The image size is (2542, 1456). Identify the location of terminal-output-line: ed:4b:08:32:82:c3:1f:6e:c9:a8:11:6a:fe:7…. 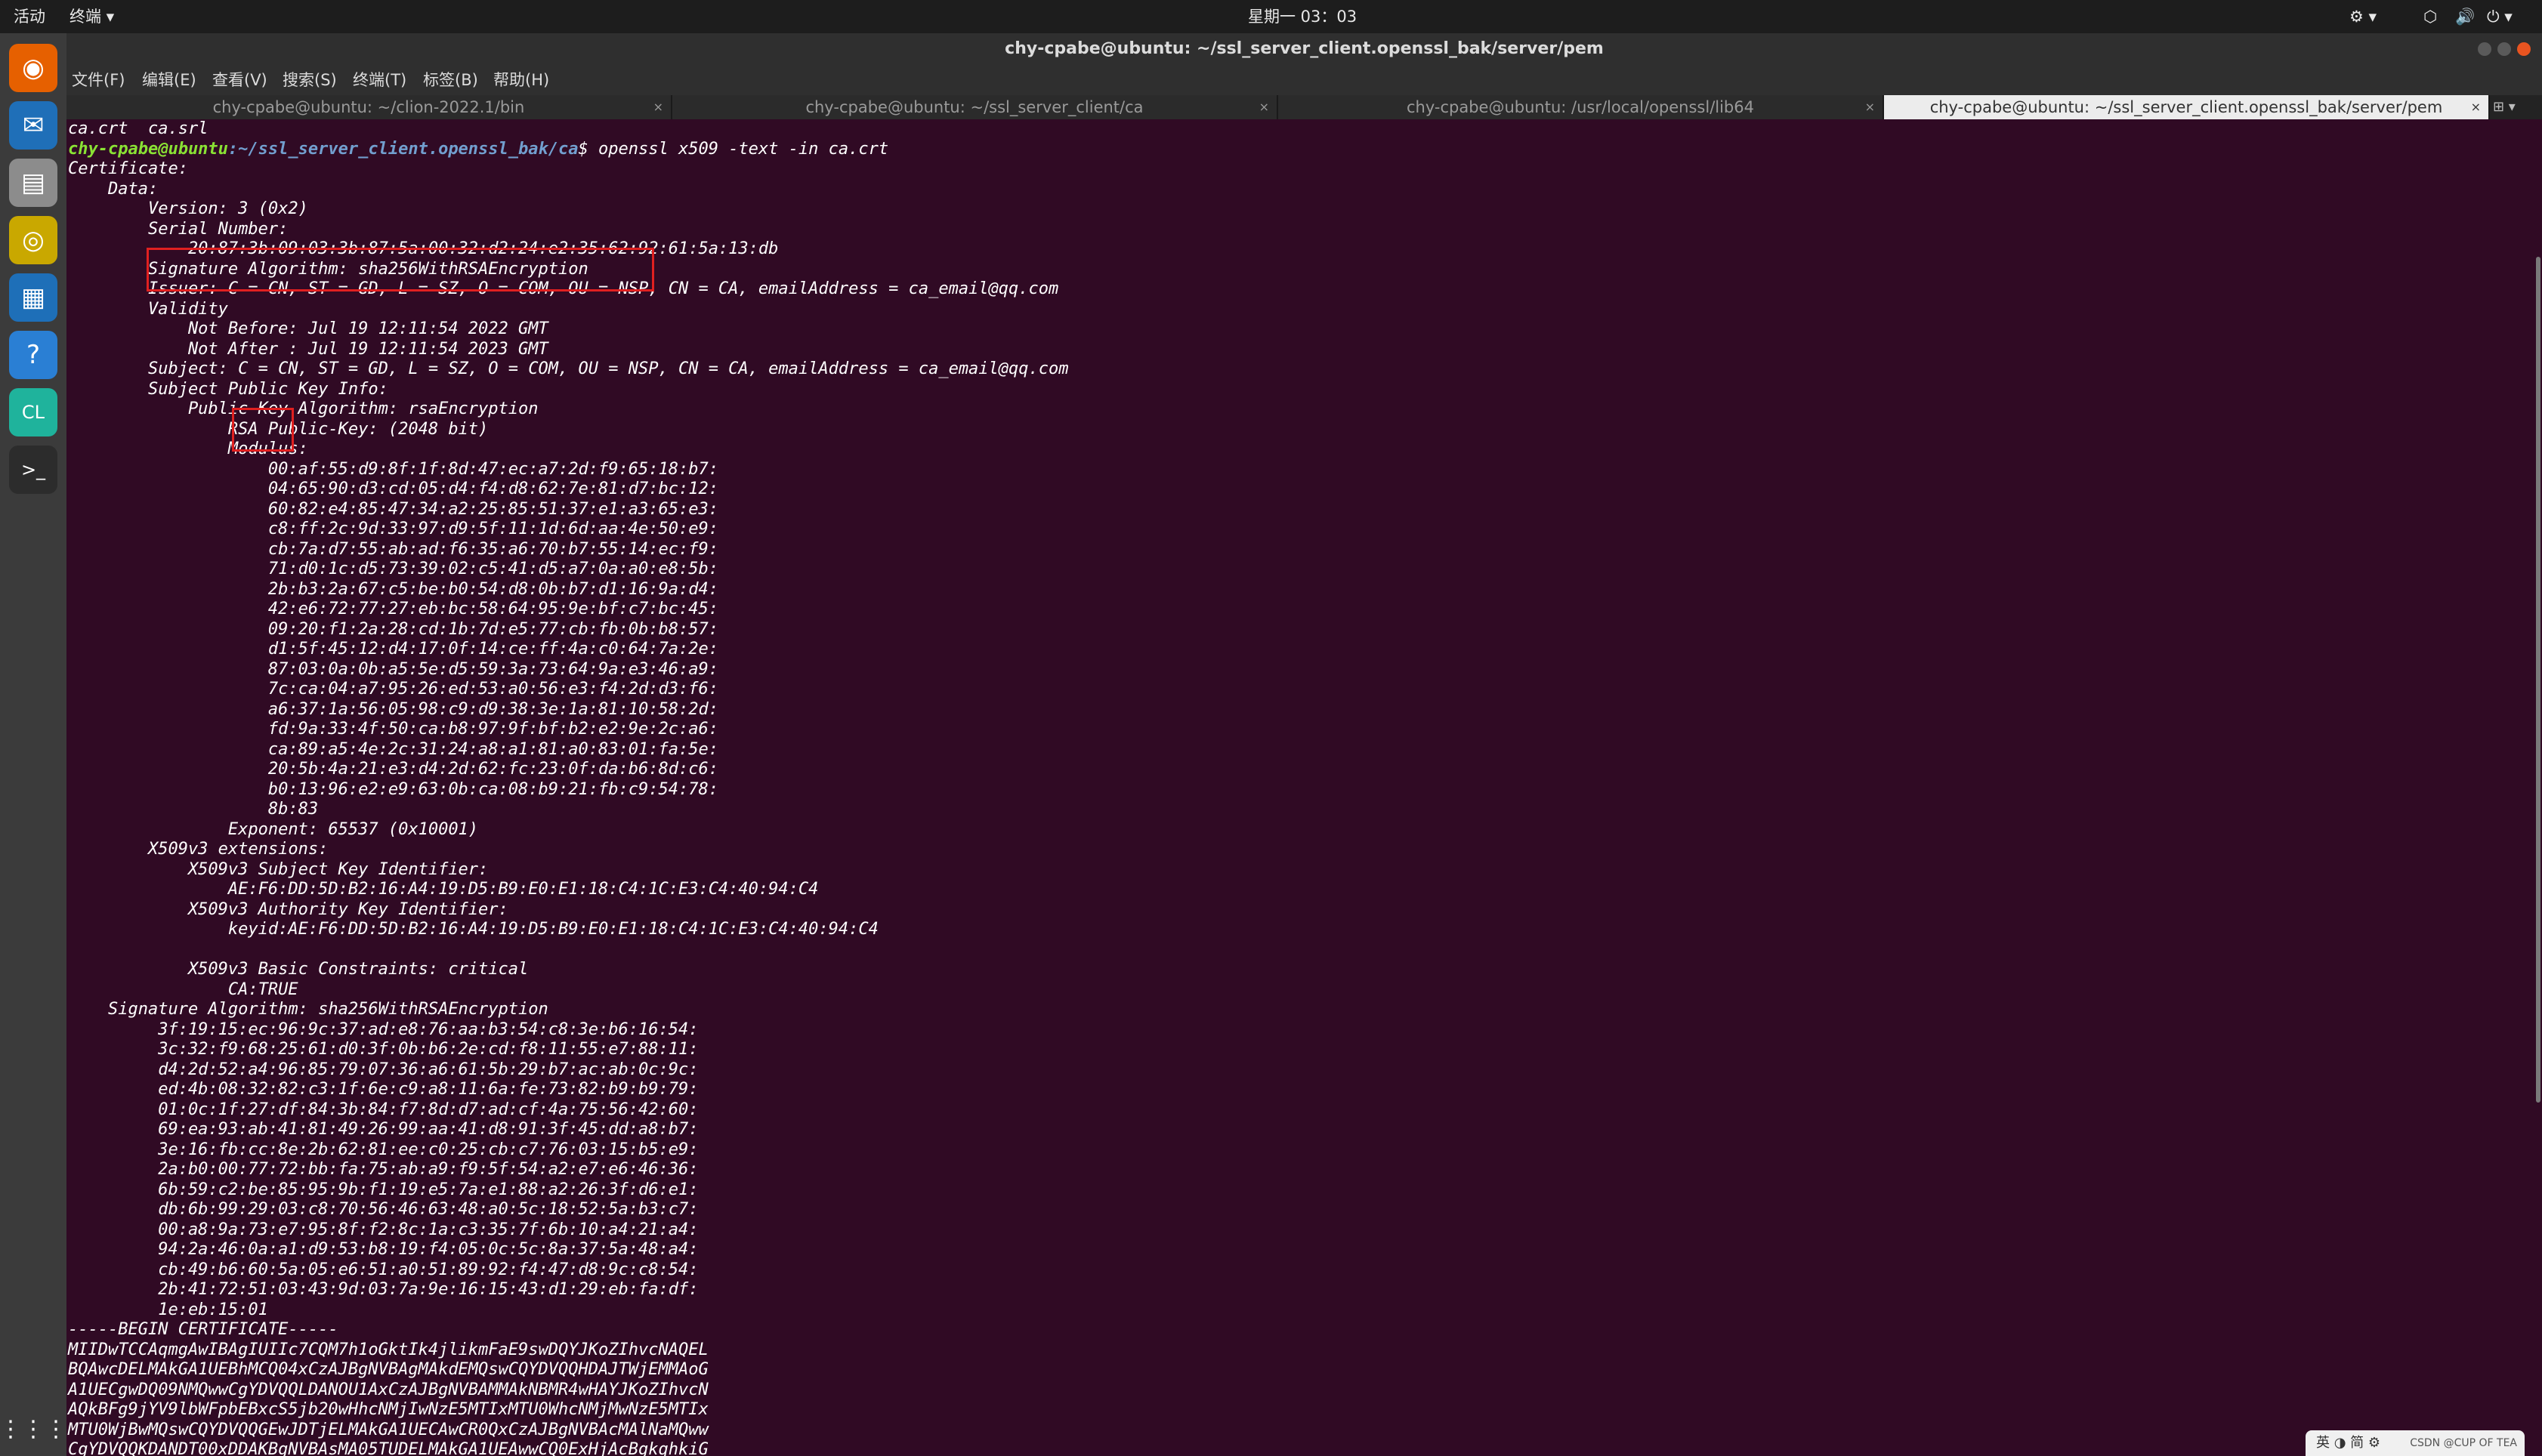
(383, 1089).